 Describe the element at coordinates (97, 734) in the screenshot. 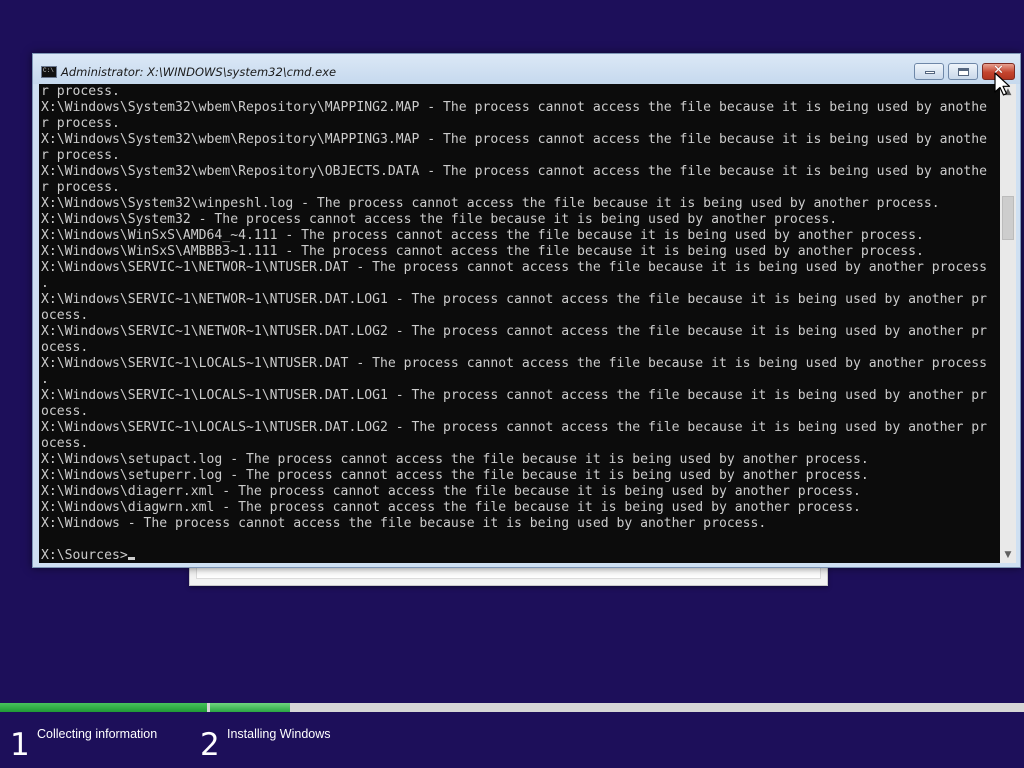

I see `step-label: Collecting information` at that location.